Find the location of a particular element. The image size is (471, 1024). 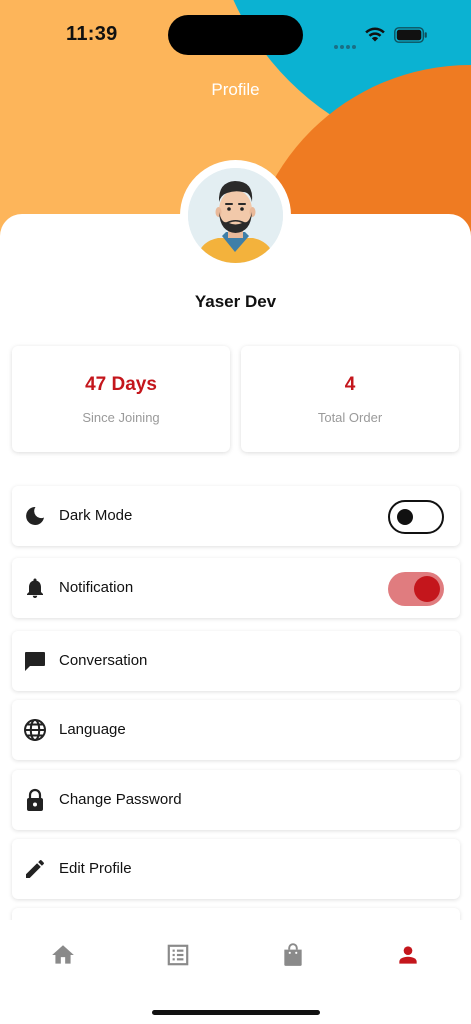

home-icon is located at coordinates (63, 955).